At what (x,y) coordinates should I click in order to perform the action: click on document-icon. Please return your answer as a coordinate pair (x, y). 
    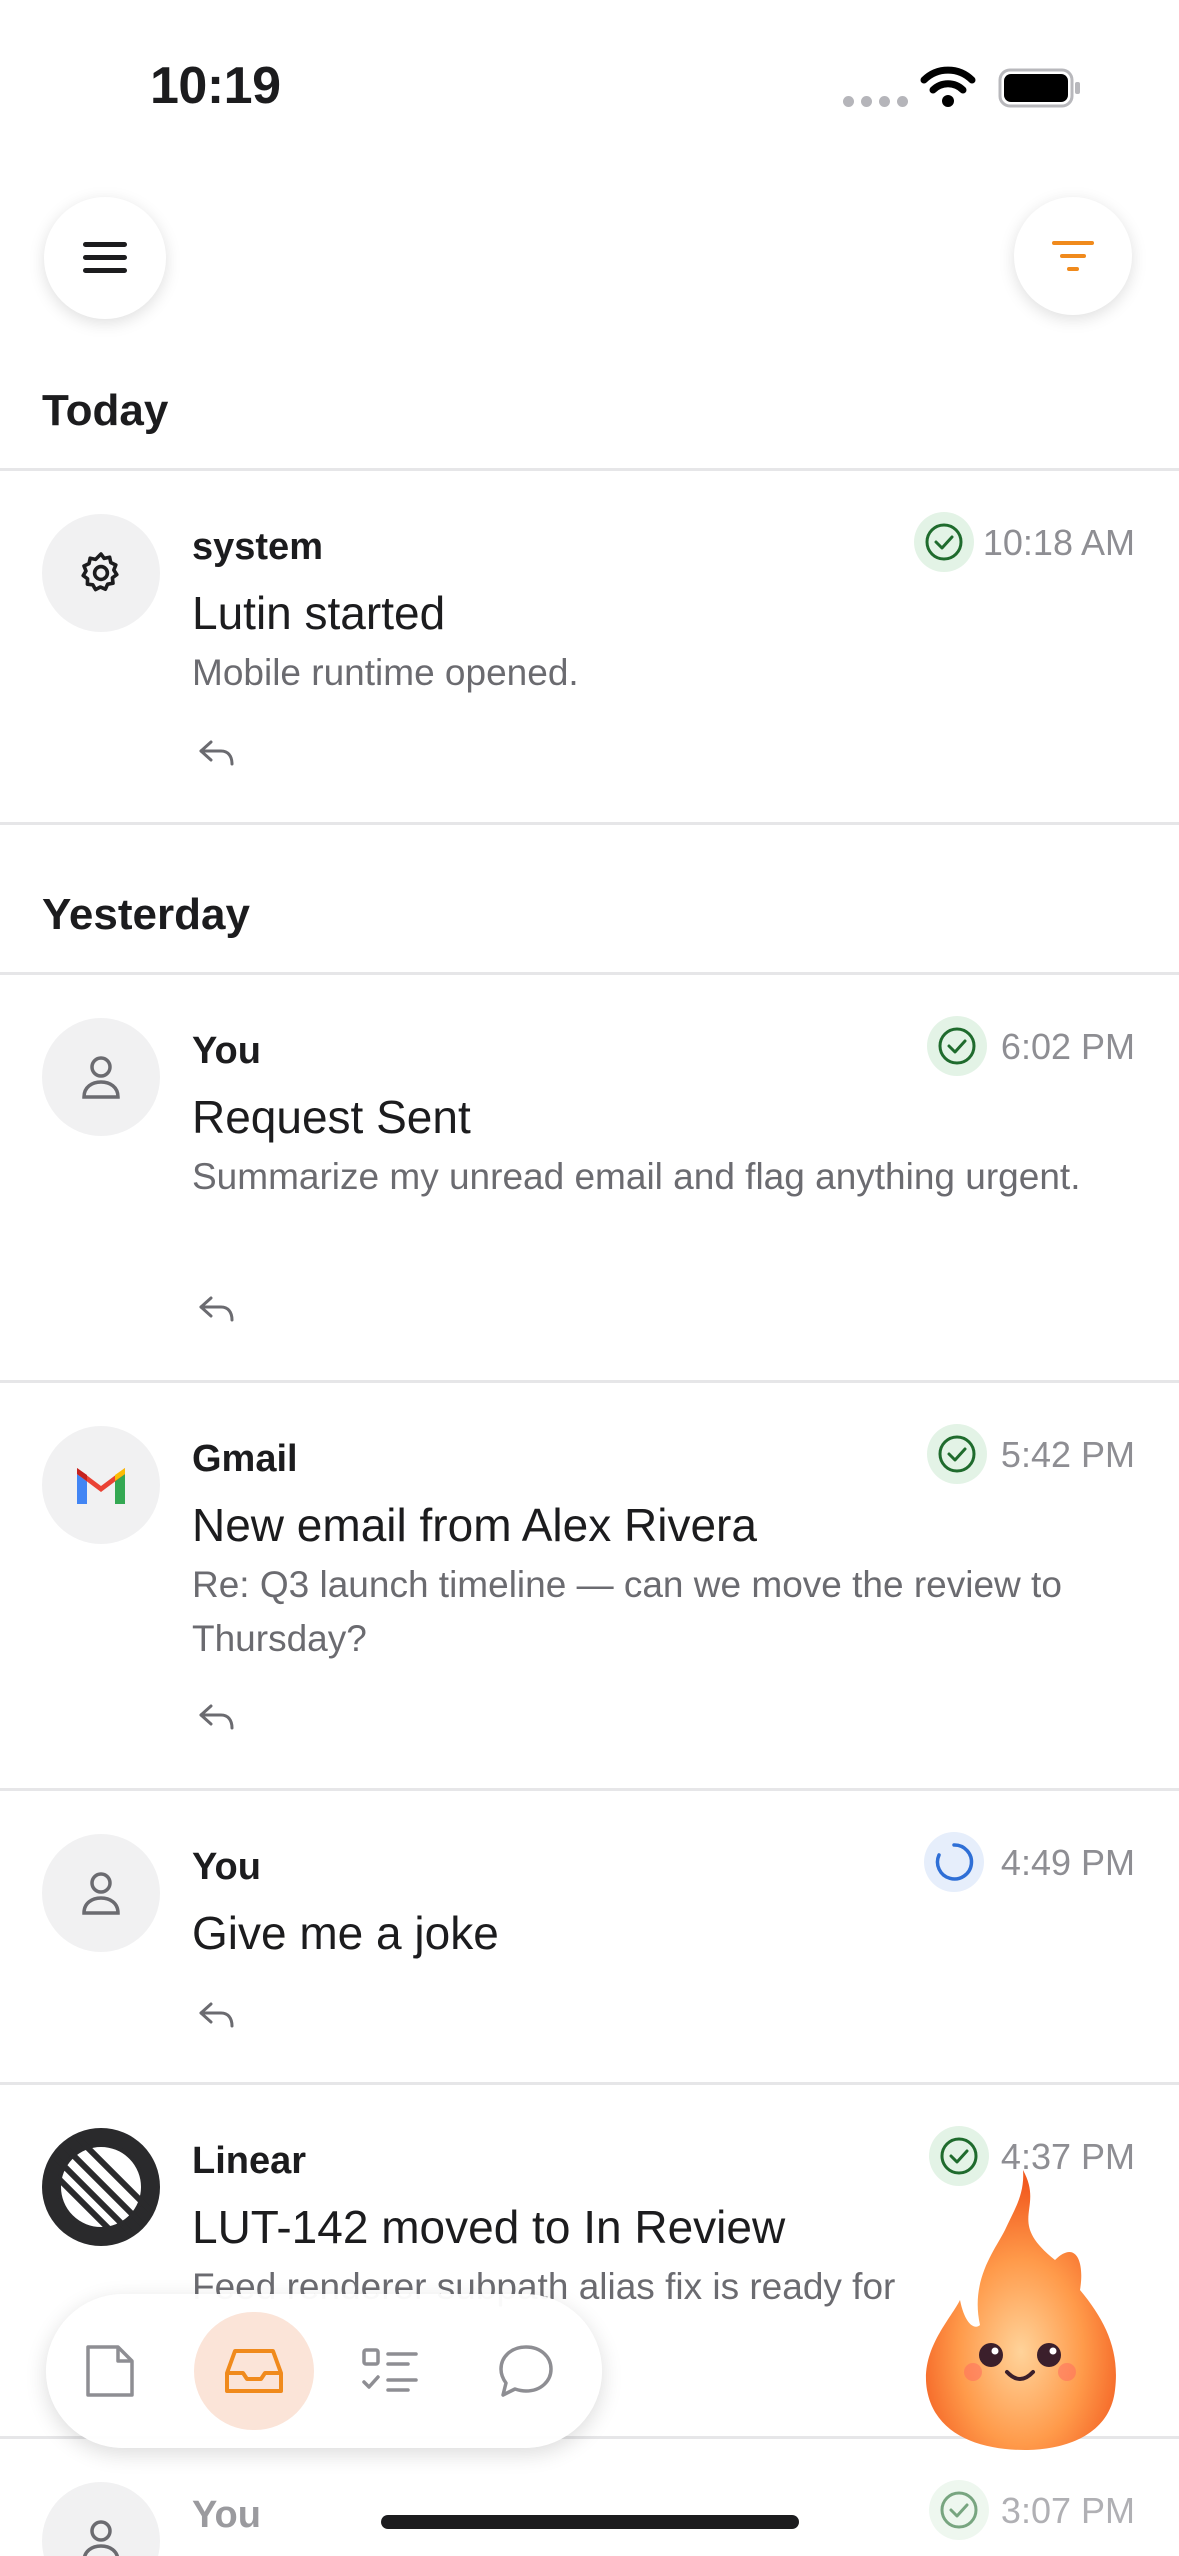
    Looking at the image, I should click on (110, 2371).